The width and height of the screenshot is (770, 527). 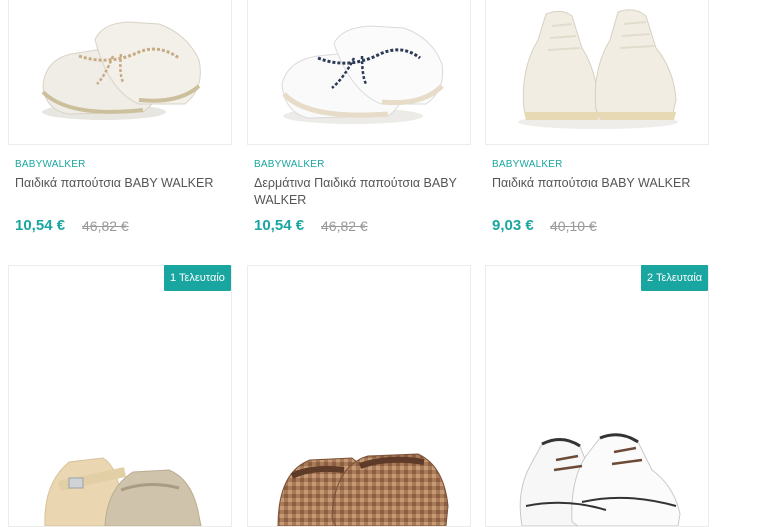 I want to click on stock-badge-last-2: 2 Τελευταία, so click(x=675, y=278).